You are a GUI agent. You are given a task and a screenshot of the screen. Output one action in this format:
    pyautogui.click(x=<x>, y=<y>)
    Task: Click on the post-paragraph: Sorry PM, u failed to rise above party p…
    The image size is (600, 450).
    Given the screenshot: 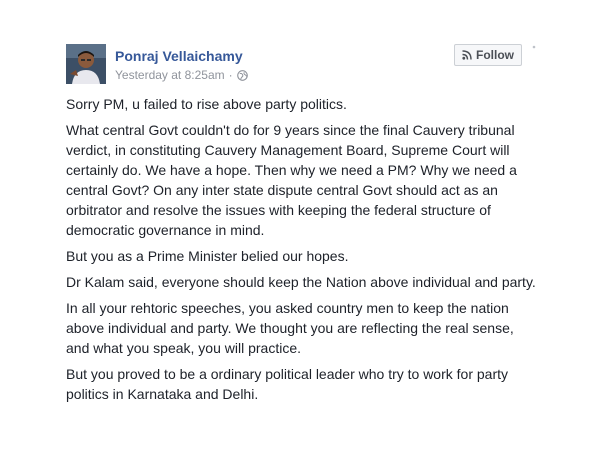 What is the action you would take?
    pyautogui.click(x=206, y=104)
    